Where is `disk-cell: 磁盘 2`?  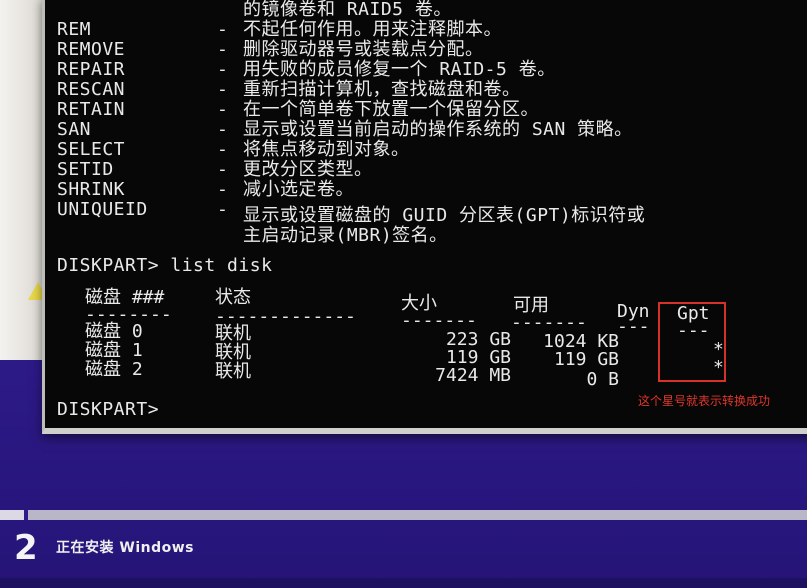
disk-cell: 磁盘 2 is located at coordinates (114, 369).